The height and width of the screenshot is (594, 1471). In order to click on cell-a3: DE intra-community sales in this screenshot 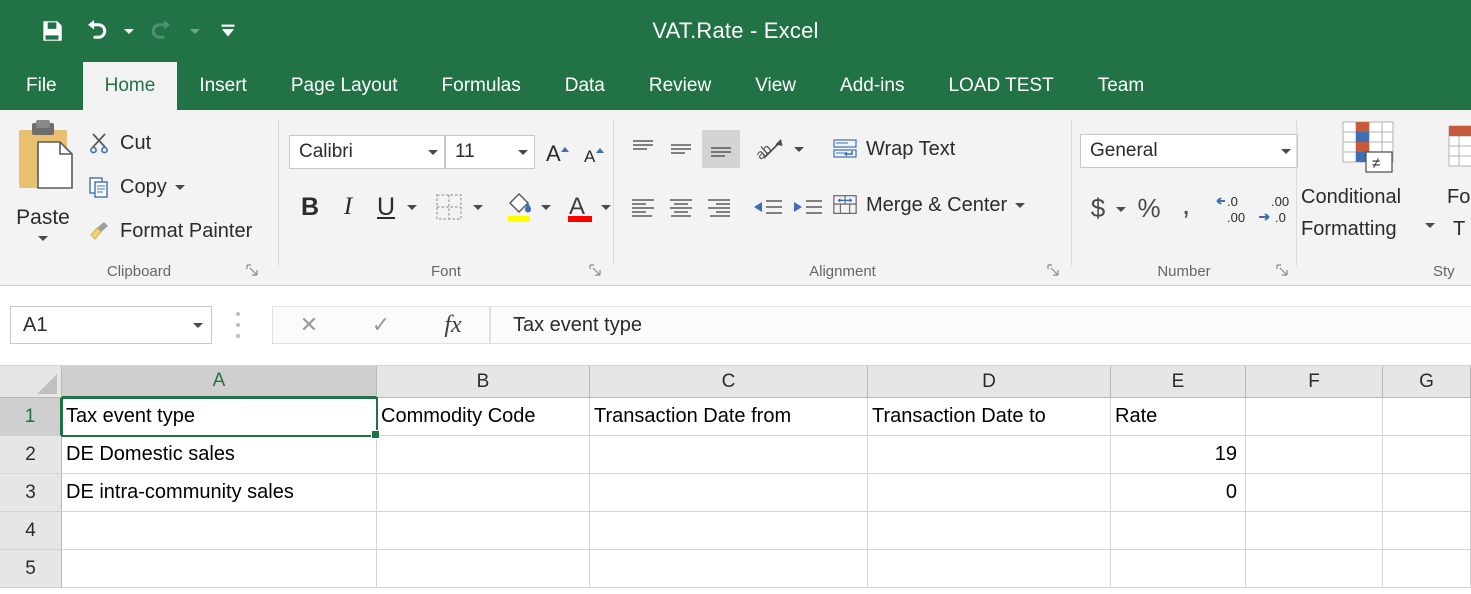, I will do `click(219, 493)`.